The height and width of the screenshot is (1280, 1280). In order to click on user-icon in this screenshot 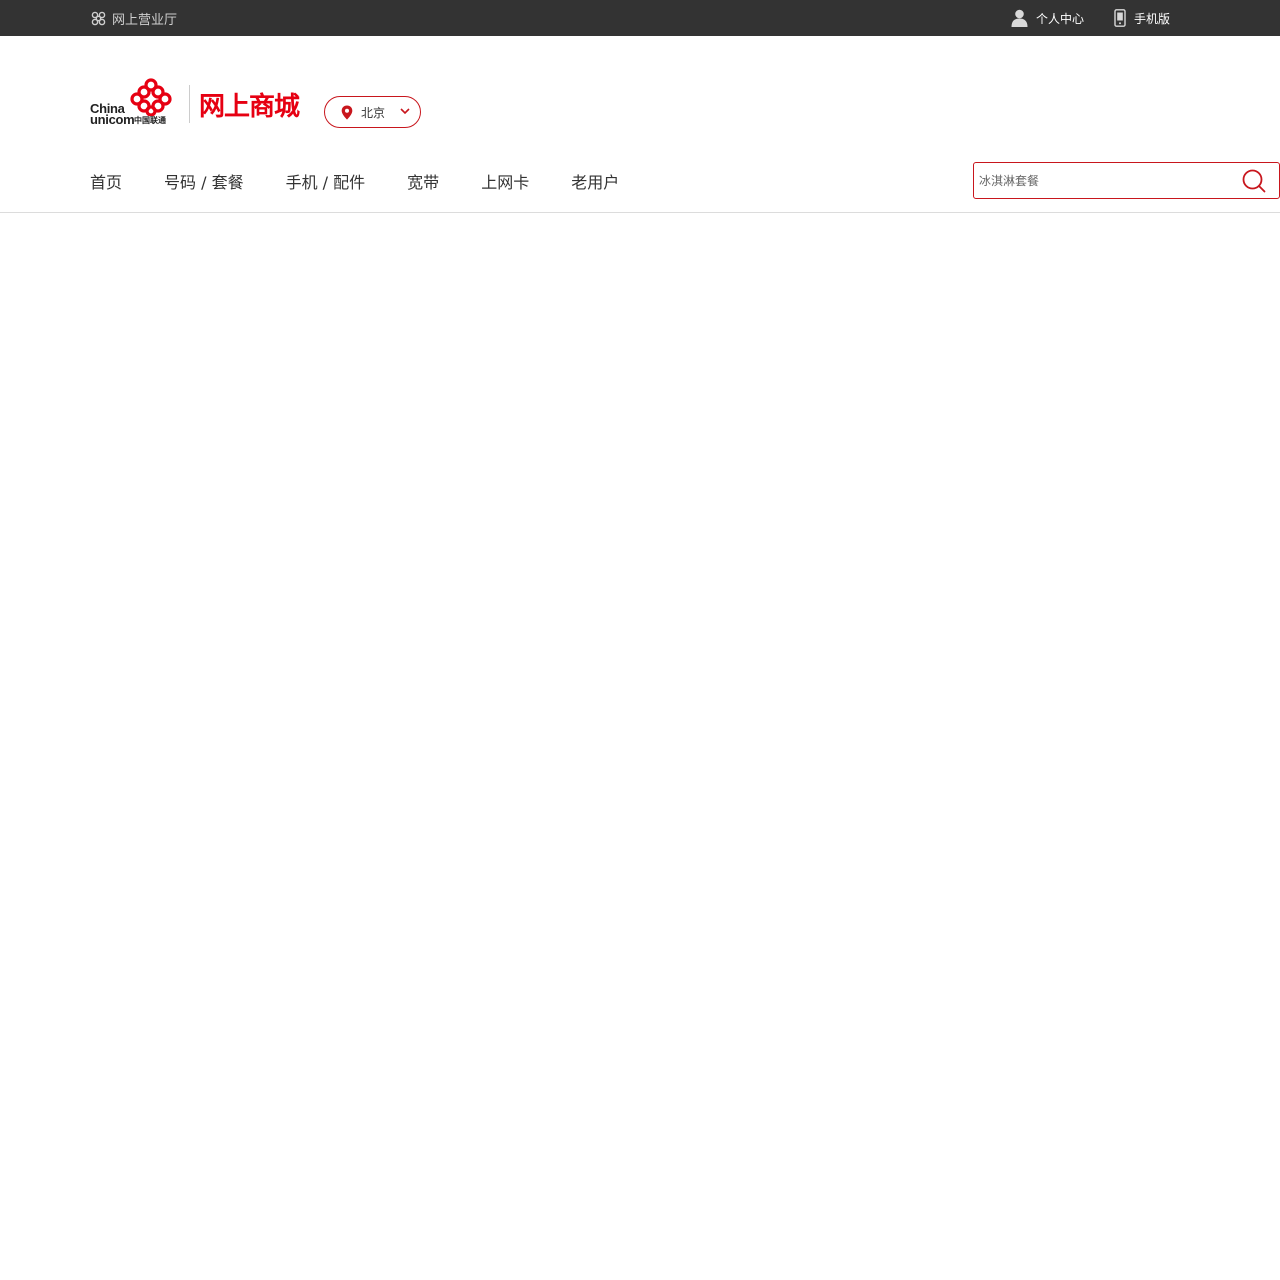, I will do `click(1019, 18)`.